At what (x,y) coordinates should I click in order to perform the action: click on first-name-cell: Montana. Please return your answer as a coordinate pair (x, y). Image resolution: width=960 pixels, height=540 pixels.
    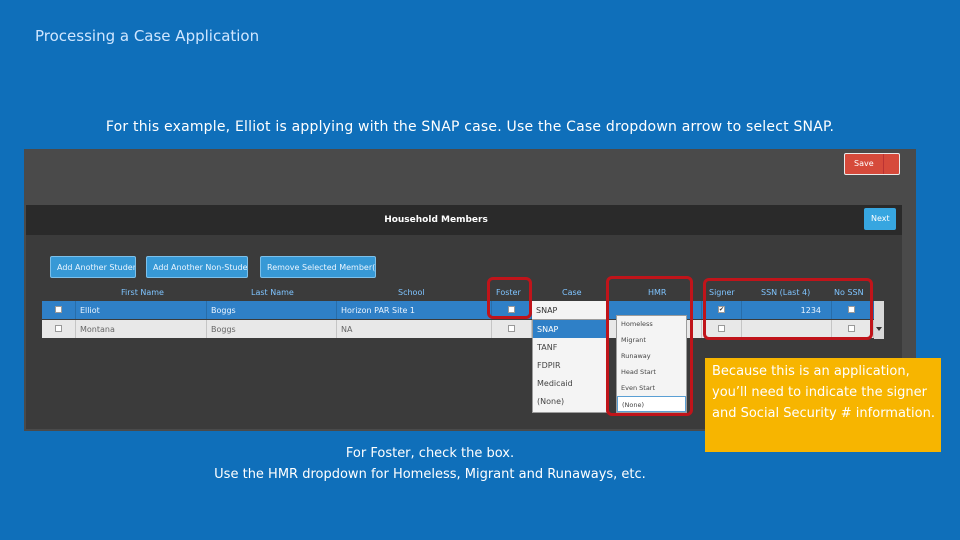
    Looking at the image, I should click on (141, 329).